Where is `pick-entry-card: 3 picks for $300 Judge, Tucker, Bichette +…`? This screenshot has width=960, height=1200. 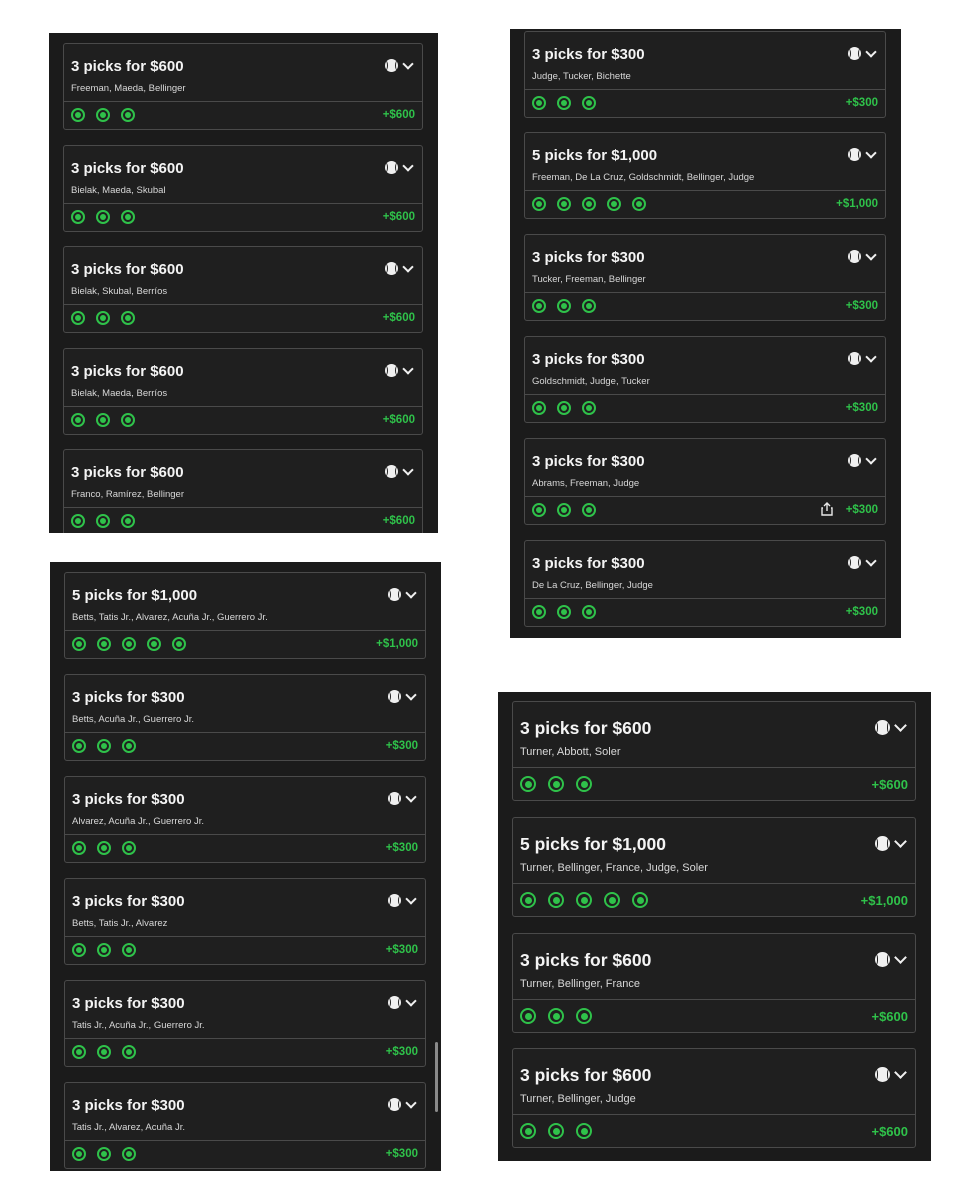 pick-entry-card: 3 picks for $300 Judge, Tucker, Bichette +… is located at coordinates (705, 74).